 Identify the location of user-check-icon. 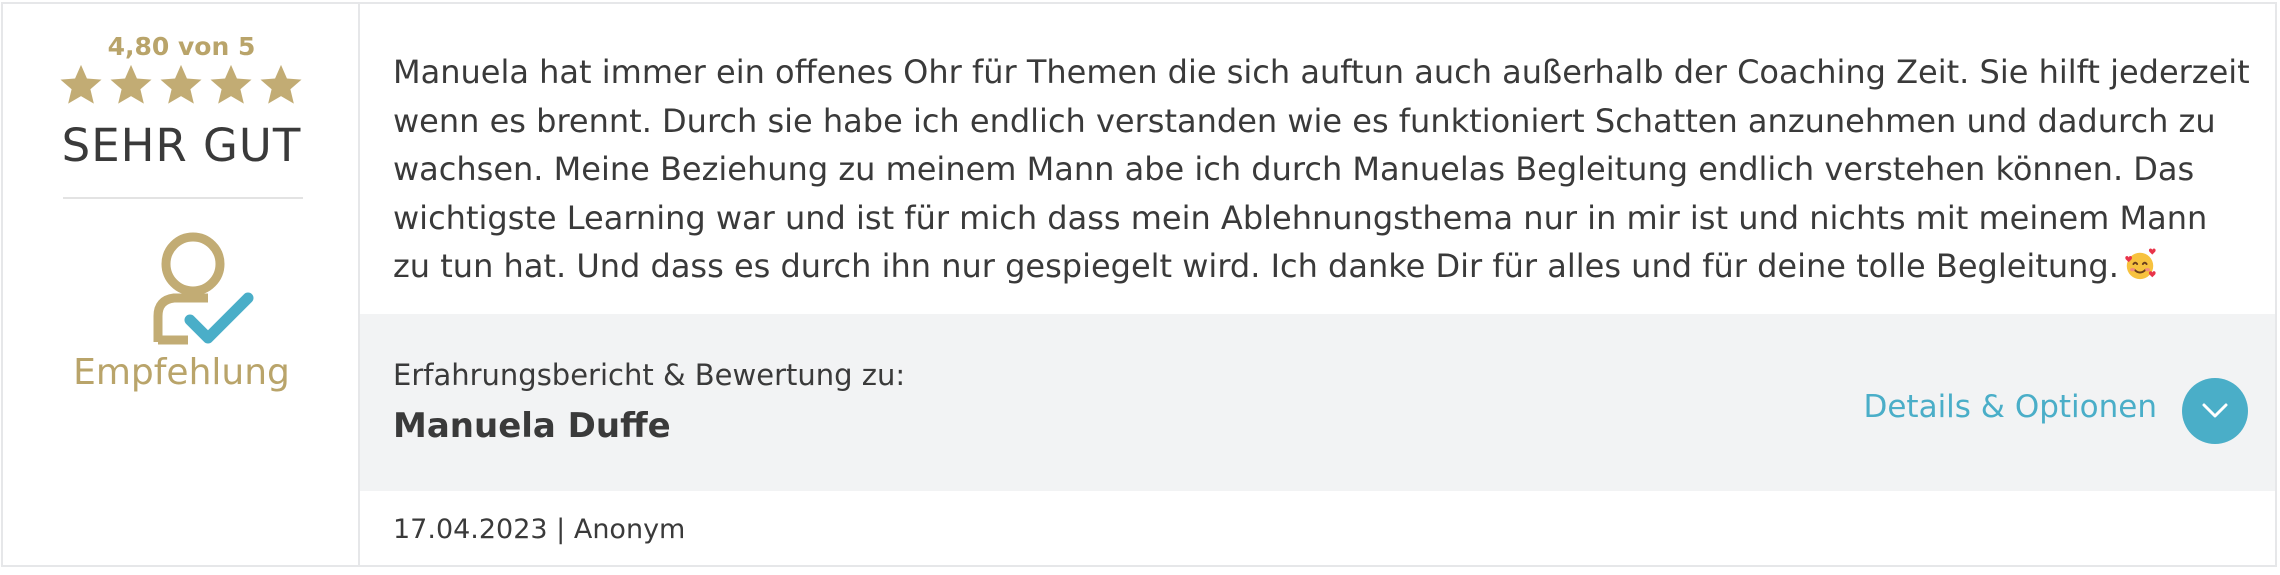
(203, 288).